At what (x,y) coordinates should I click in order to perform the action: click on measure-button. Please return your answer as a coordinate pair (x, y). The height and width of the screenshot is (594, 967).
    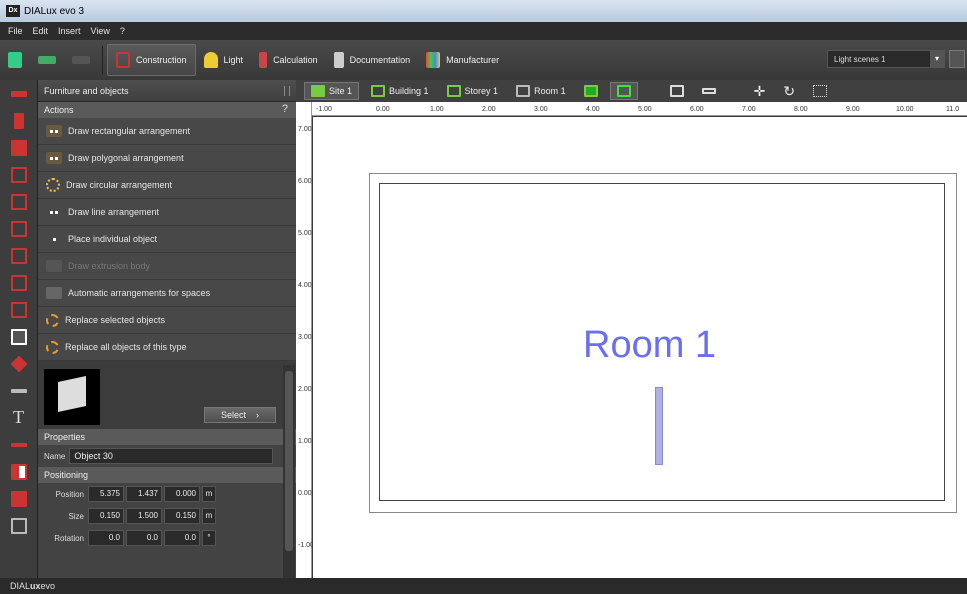
    Looking at the image, I should click on (709, 91).